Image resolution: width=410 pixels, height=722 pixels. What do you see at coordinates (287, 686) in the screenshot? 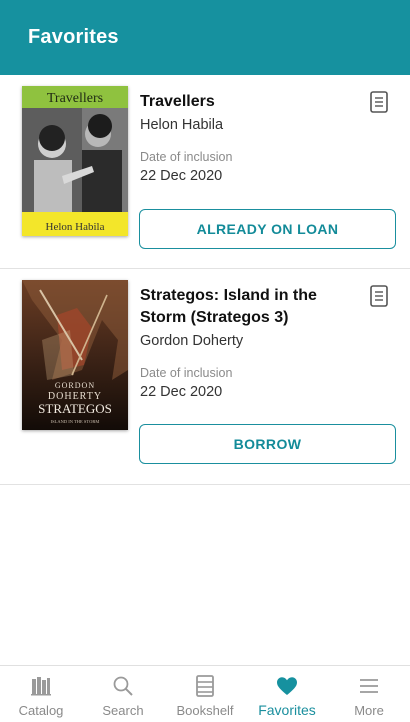
I see `heart-icon` at bounding box center [287, 686].